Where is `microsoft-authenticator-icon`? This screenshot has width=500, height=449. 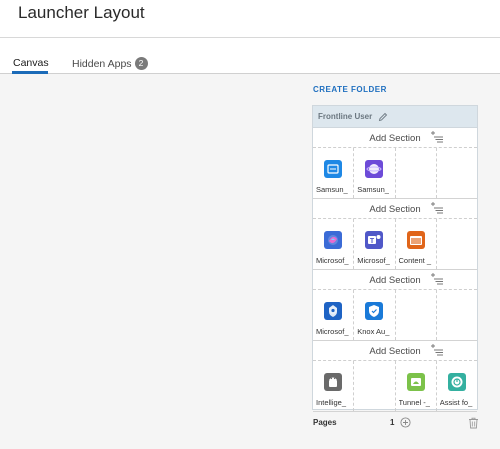
microsoft-authenticator-icon is located at coordinates (333, 311).